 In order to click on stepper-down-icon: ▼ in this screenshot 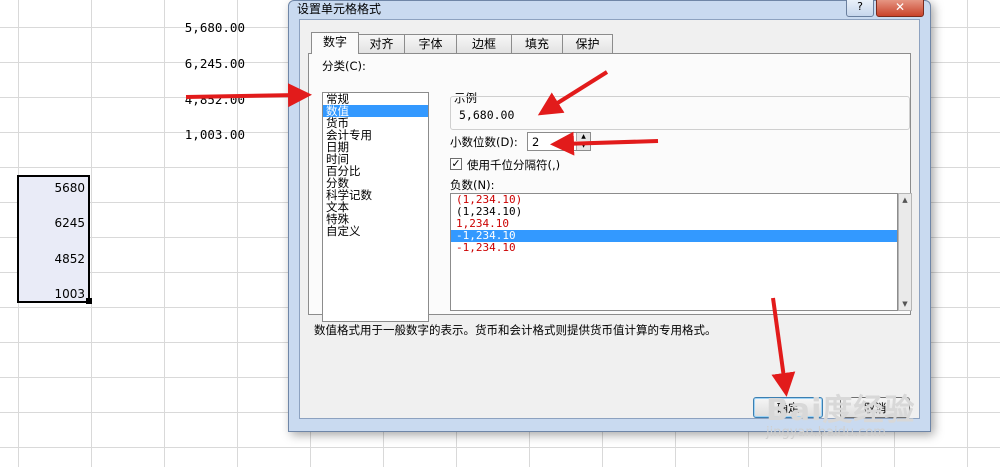, I will do `click(583, 146)`.